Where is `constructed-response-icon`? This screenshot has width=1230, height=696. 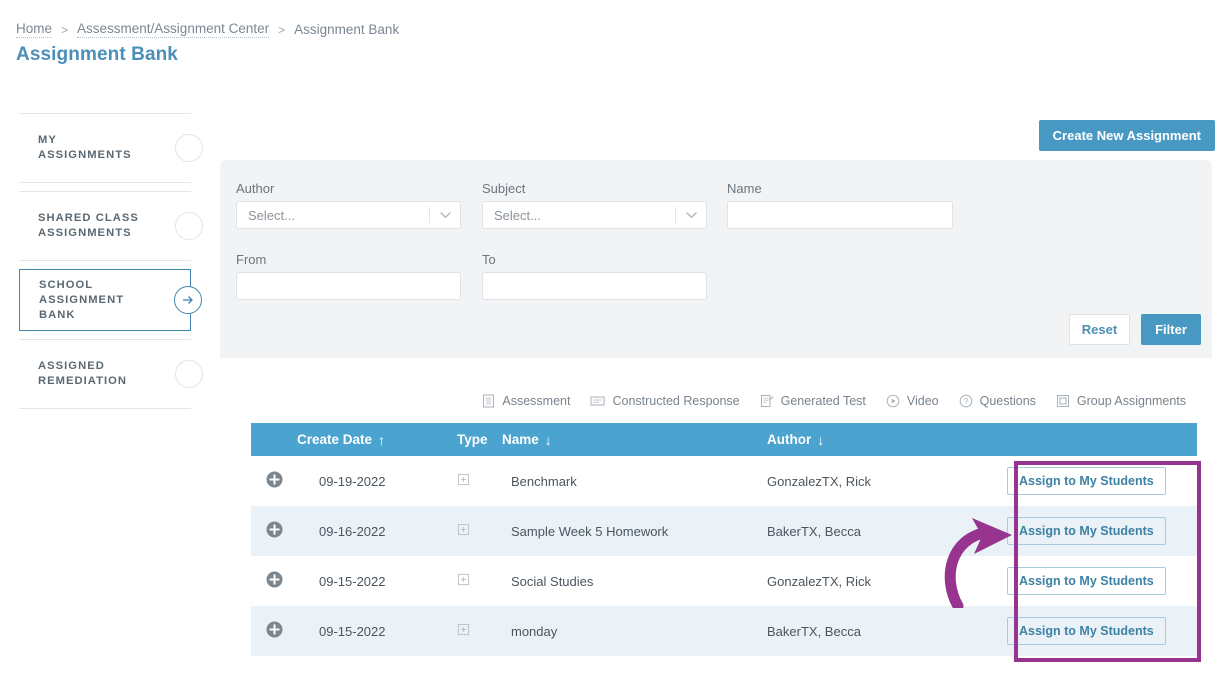 constructed-response-icon is located at coordinates (597, 401).